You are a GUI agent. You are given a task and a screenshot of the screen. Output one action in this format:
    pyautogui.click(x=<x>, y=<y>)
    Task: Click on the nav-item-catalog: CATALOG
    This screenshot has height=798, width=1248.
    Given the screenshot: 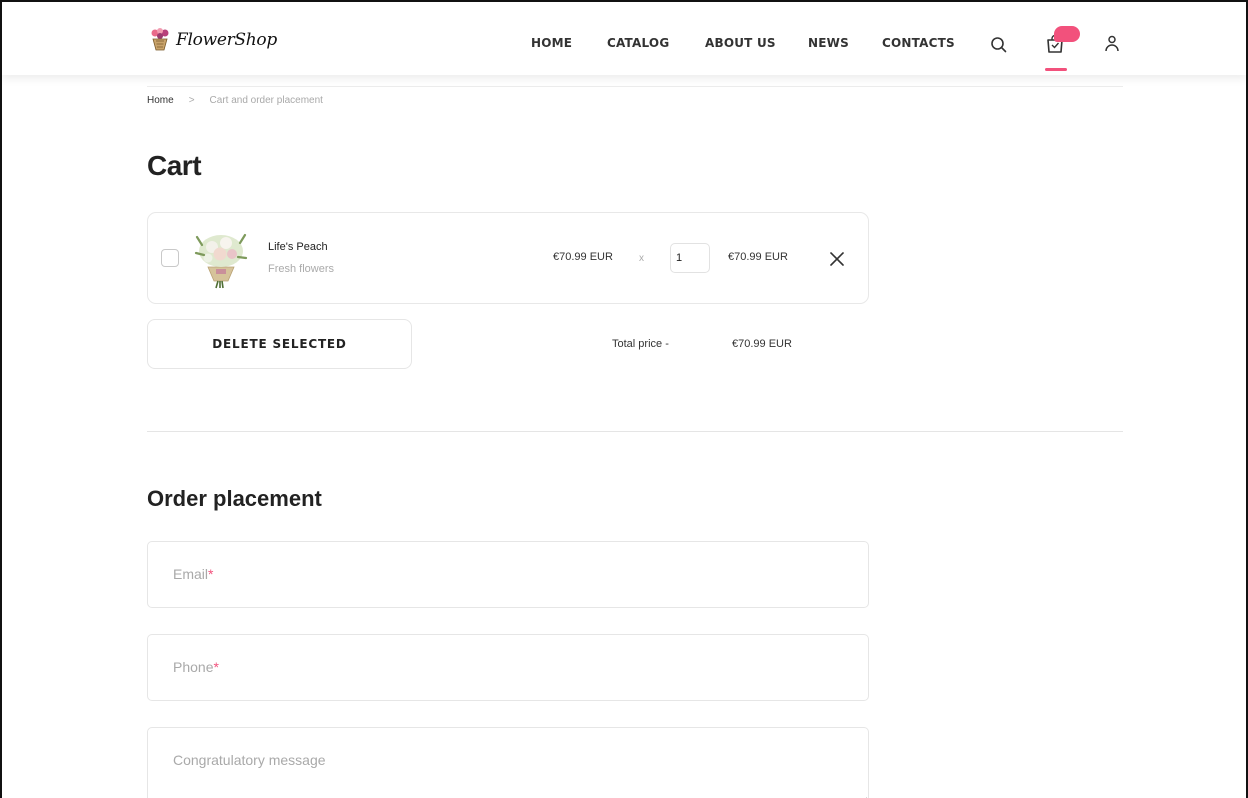 What is the action you would take?
    pyautogui.click(x=638, y=43)
    